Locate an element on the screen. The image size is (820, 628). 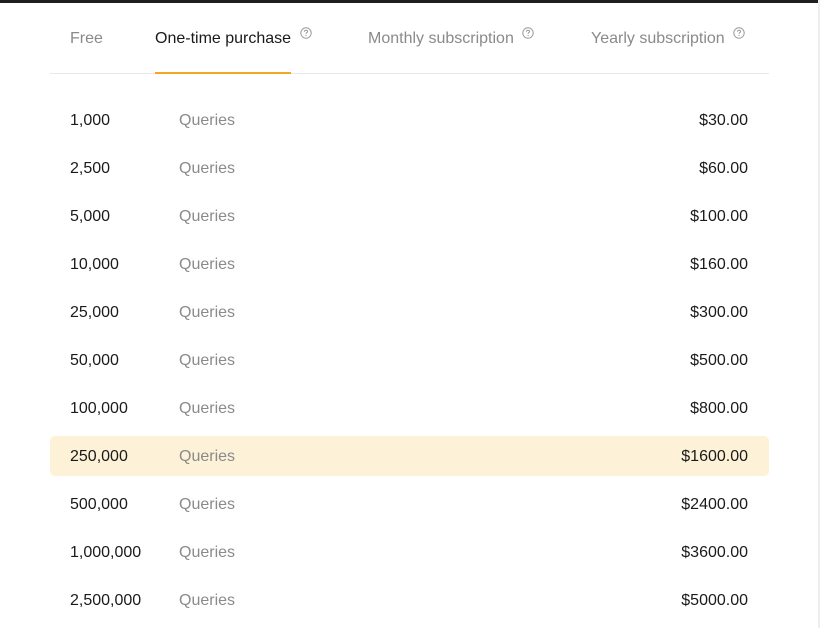
tab-one-time-purchase-label: One-time purchase is located at coordinates (223, 38).